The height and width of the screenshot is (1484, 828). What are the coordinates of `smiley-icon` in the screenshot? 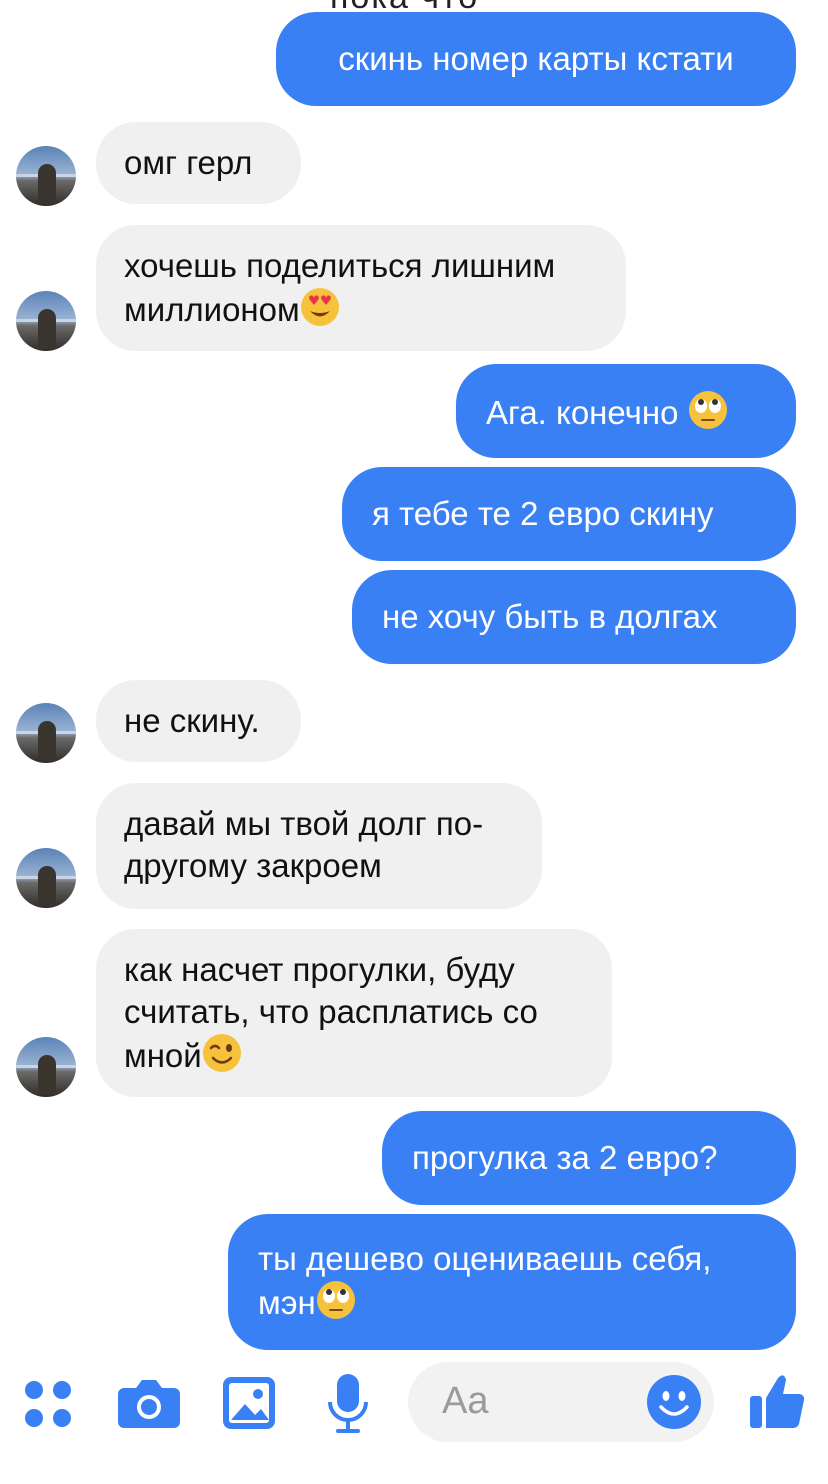 It's located at (674, 1404).